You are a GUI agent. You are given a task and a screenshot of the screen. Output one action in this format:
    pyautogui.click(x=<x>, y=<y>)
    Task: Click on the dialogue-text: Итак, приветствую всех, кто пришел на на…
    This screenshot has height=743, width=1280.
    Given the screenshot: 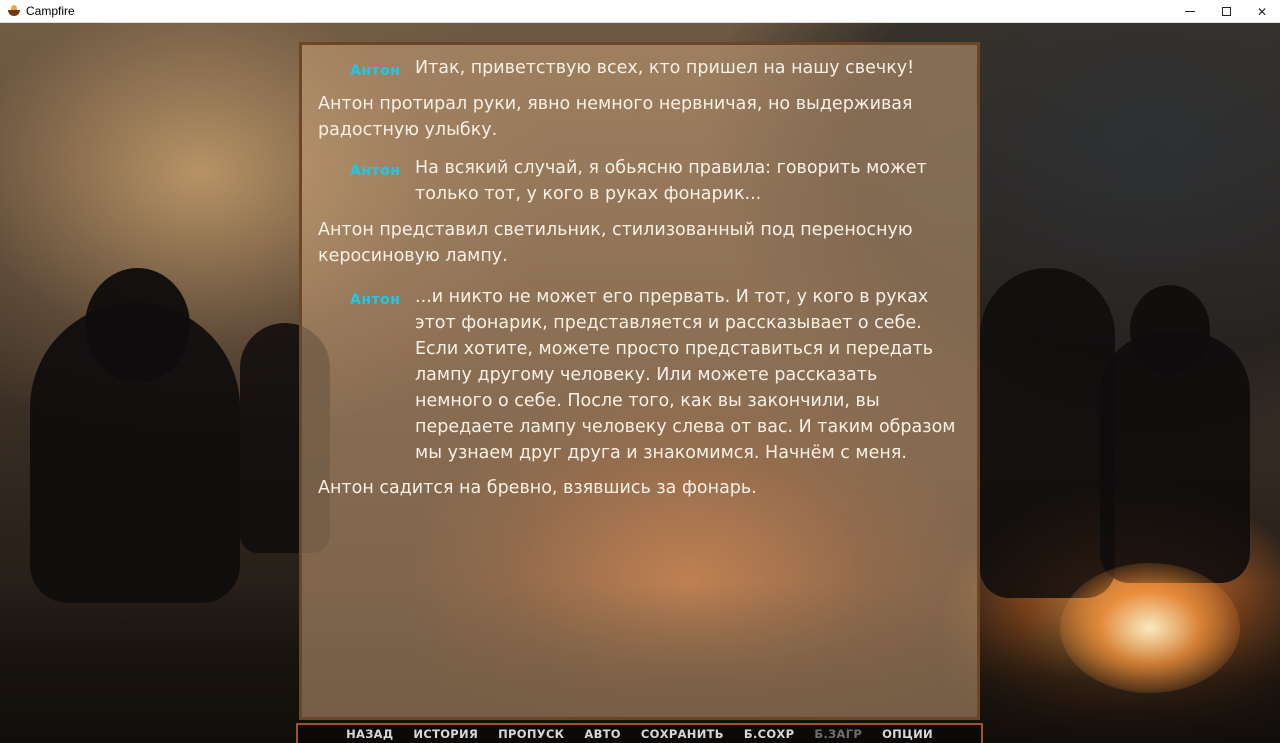 What is the action you would take?
    pyautogui.click(x=665, y=68)
    